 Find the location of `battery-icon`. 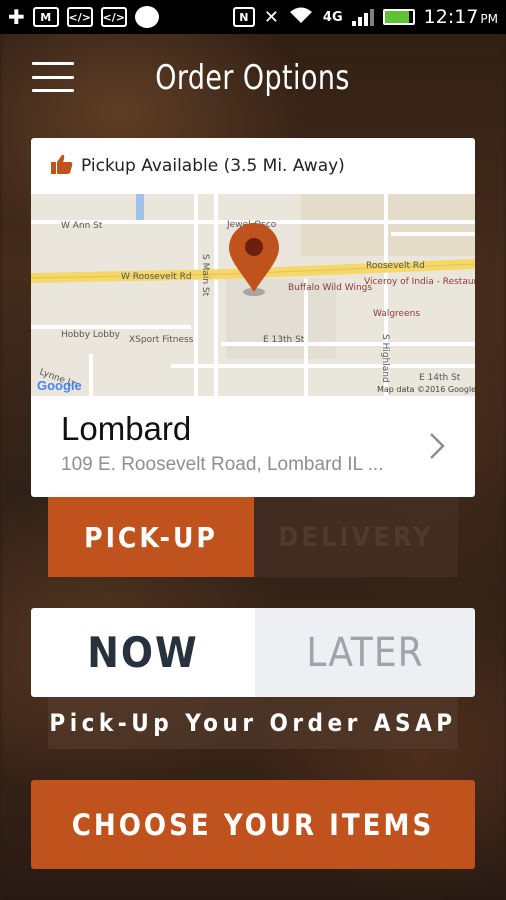

battery-icon is located at coordinates (398, 17).